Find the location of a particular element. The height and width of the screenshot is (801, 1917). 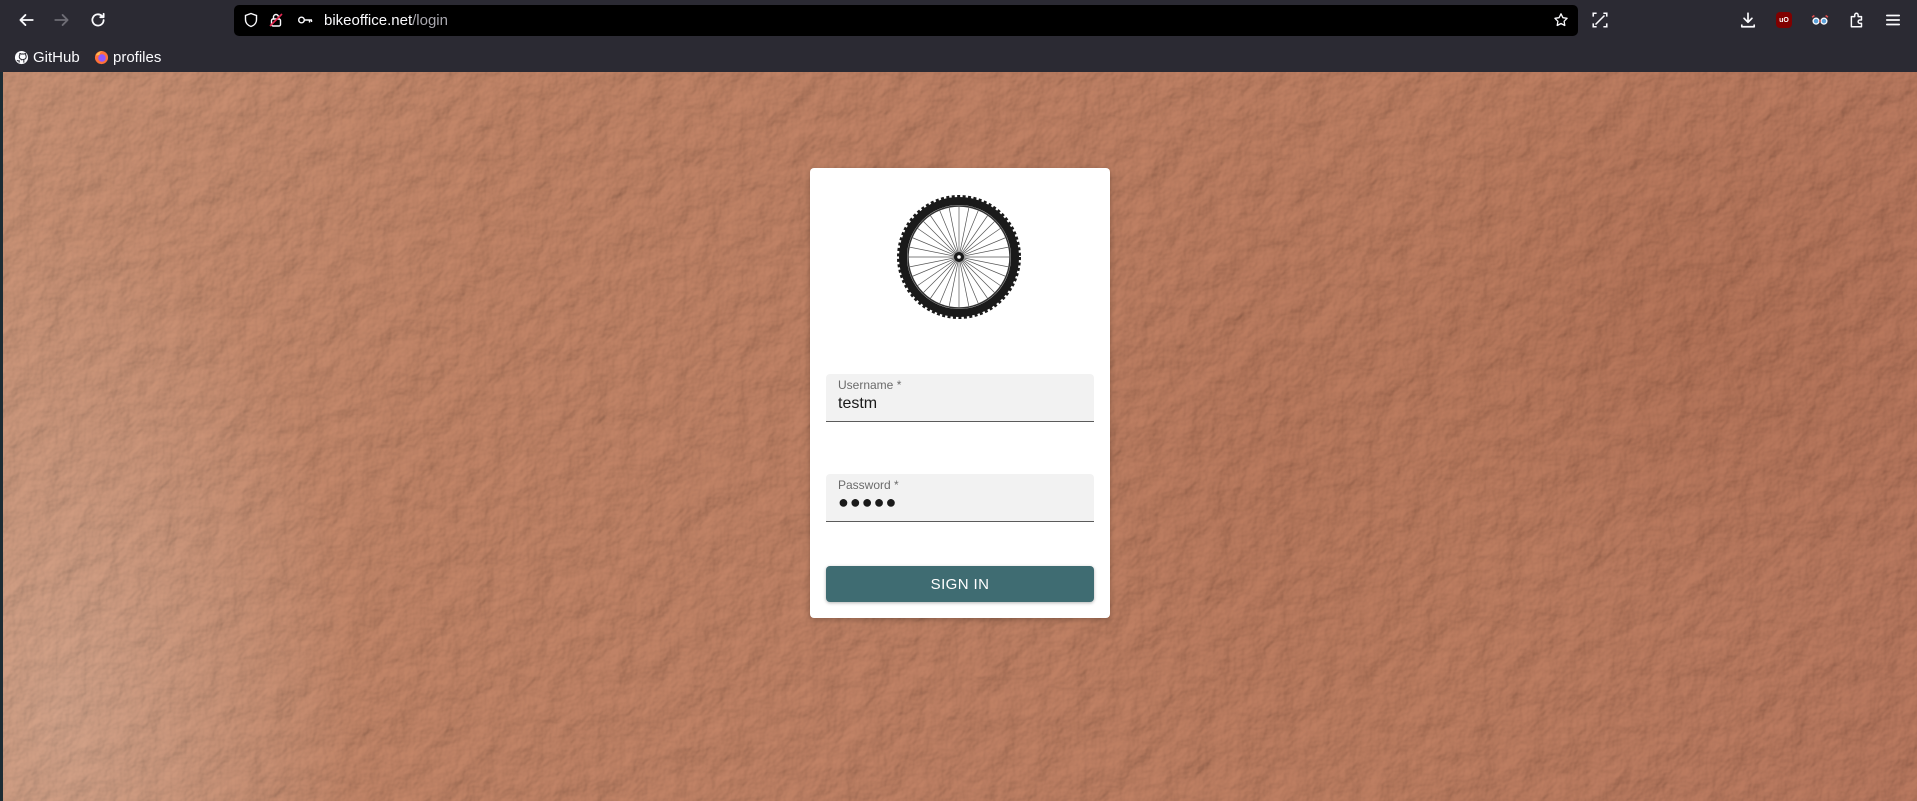

back-arrow-icon is located at coordinates (26, 20).